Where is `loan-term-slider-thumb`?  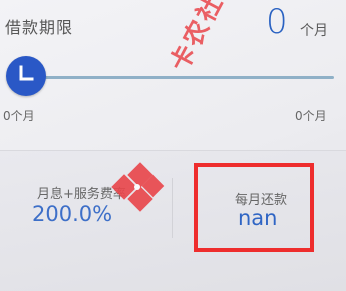 loan-term-slider-thumb is located at coordinates (26, 76).